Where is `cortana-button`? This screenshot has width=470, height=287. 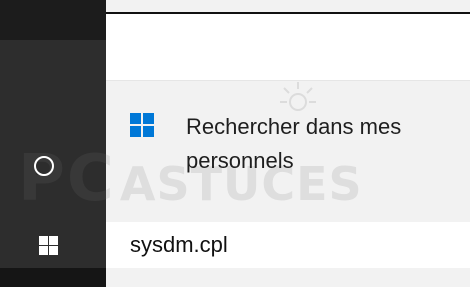 cortana-button is located at coordinates (53, 166).